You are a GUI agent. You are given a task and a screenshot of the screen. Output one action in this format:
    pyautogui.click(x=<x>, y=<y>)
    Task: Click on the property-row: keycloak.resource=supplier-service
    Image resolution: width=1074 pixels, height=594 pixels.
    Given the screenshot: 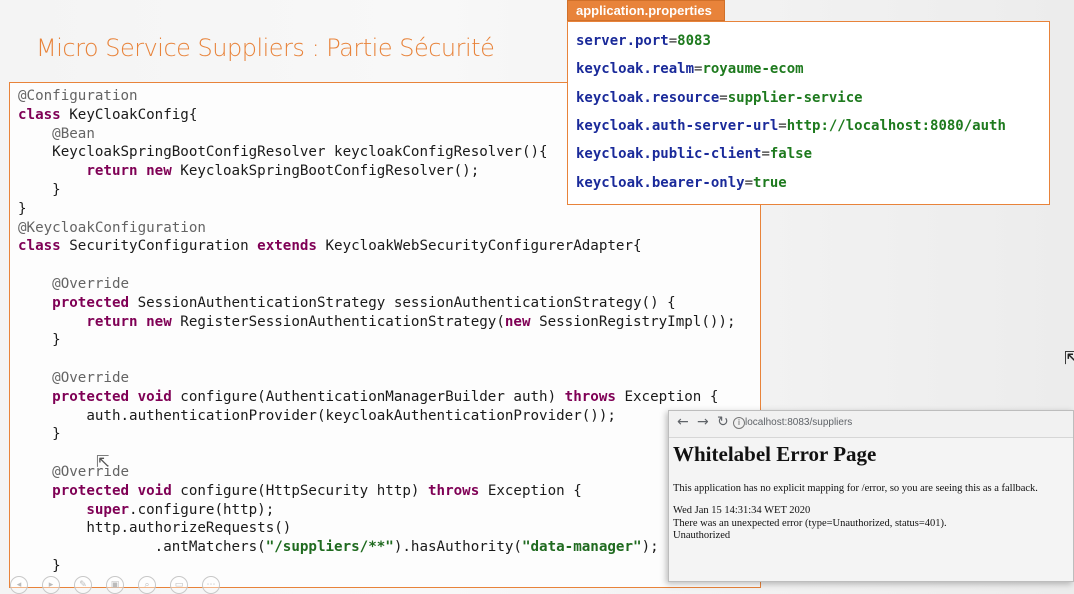 What is the action you would take?
    pyautogui.click(x=719, y=98)
    